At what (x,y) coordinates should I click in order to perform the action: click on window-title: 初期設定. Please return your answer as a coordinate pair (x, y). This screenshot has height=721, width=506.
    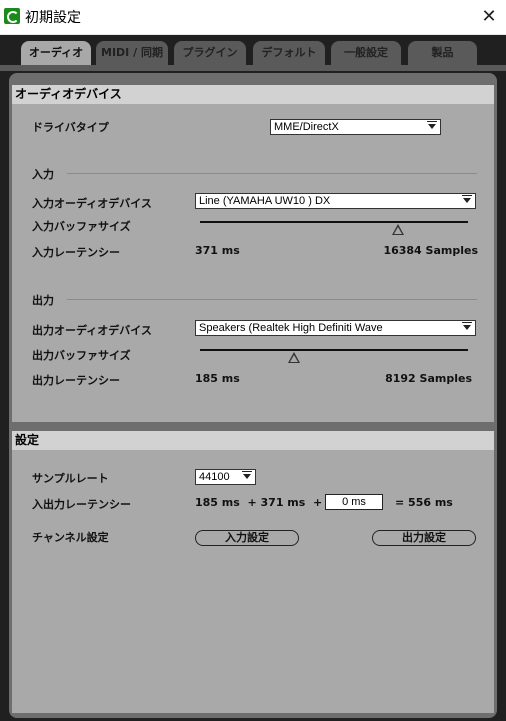
    Looking at the image, I should click on (53, 18).